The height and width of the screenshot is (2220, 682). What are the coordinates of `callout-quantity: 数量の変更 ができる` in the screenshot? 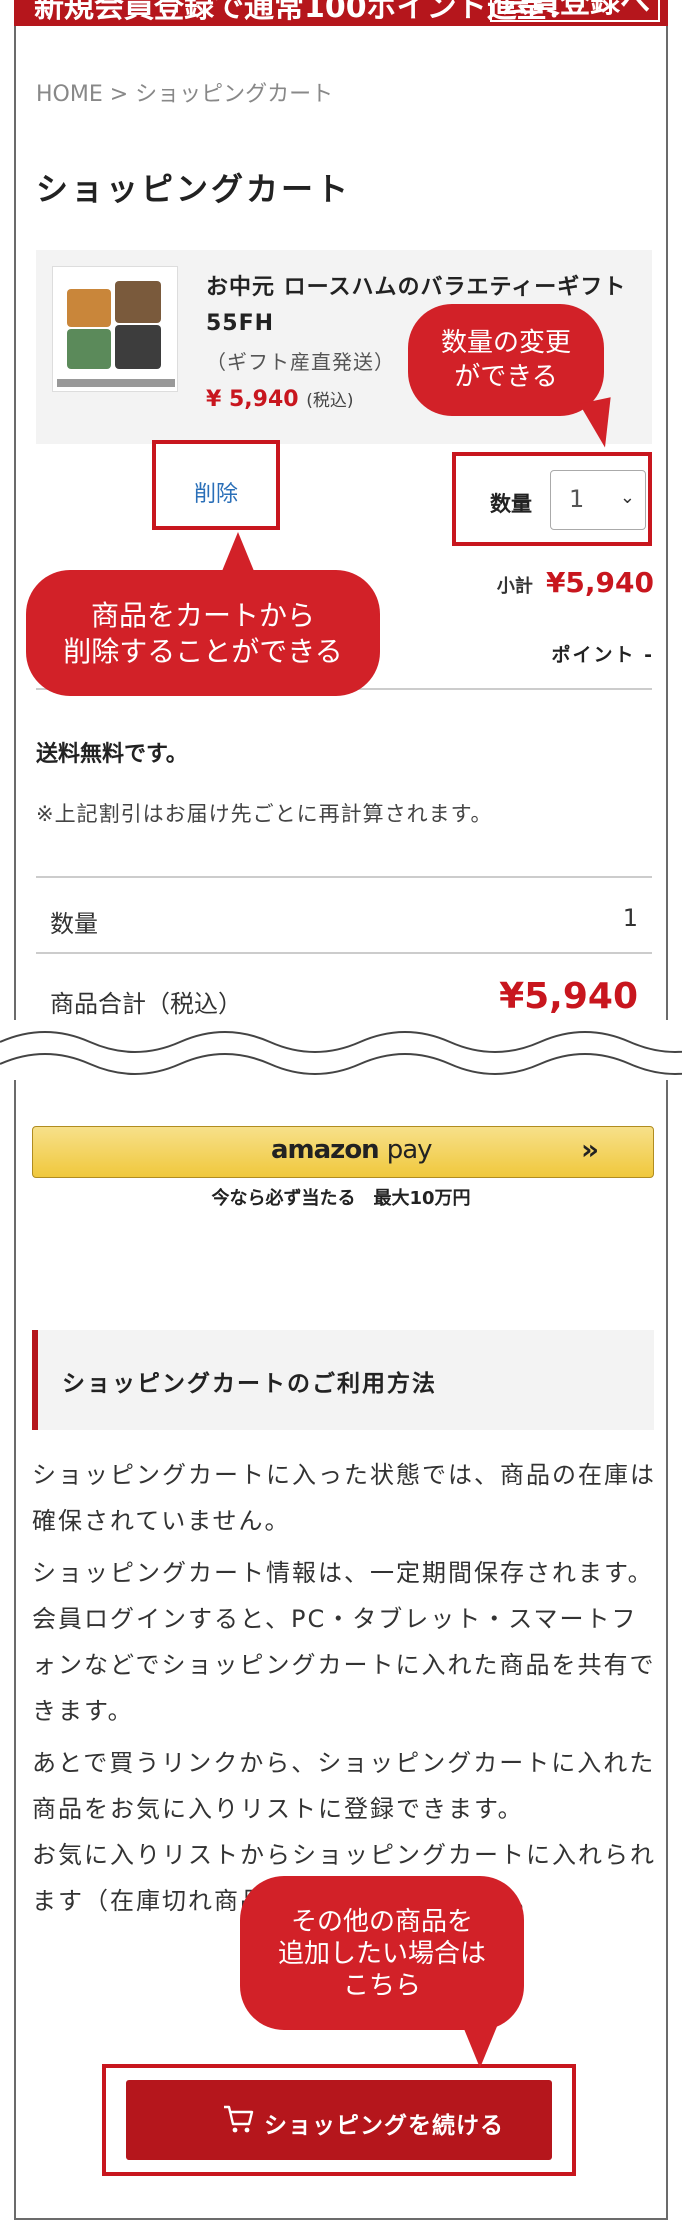 It's located at (506, 360).